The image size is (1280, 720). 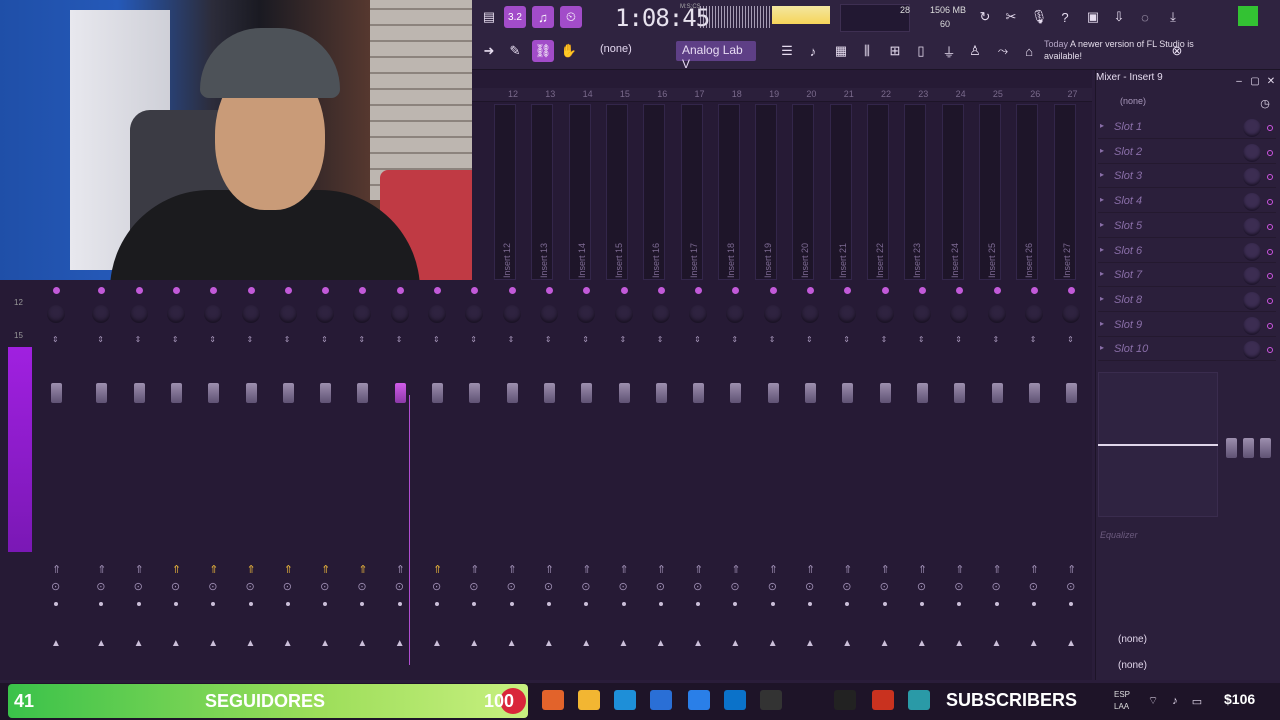 I want to click on tools-icon: ⤳, so click(x=1003, y=51).